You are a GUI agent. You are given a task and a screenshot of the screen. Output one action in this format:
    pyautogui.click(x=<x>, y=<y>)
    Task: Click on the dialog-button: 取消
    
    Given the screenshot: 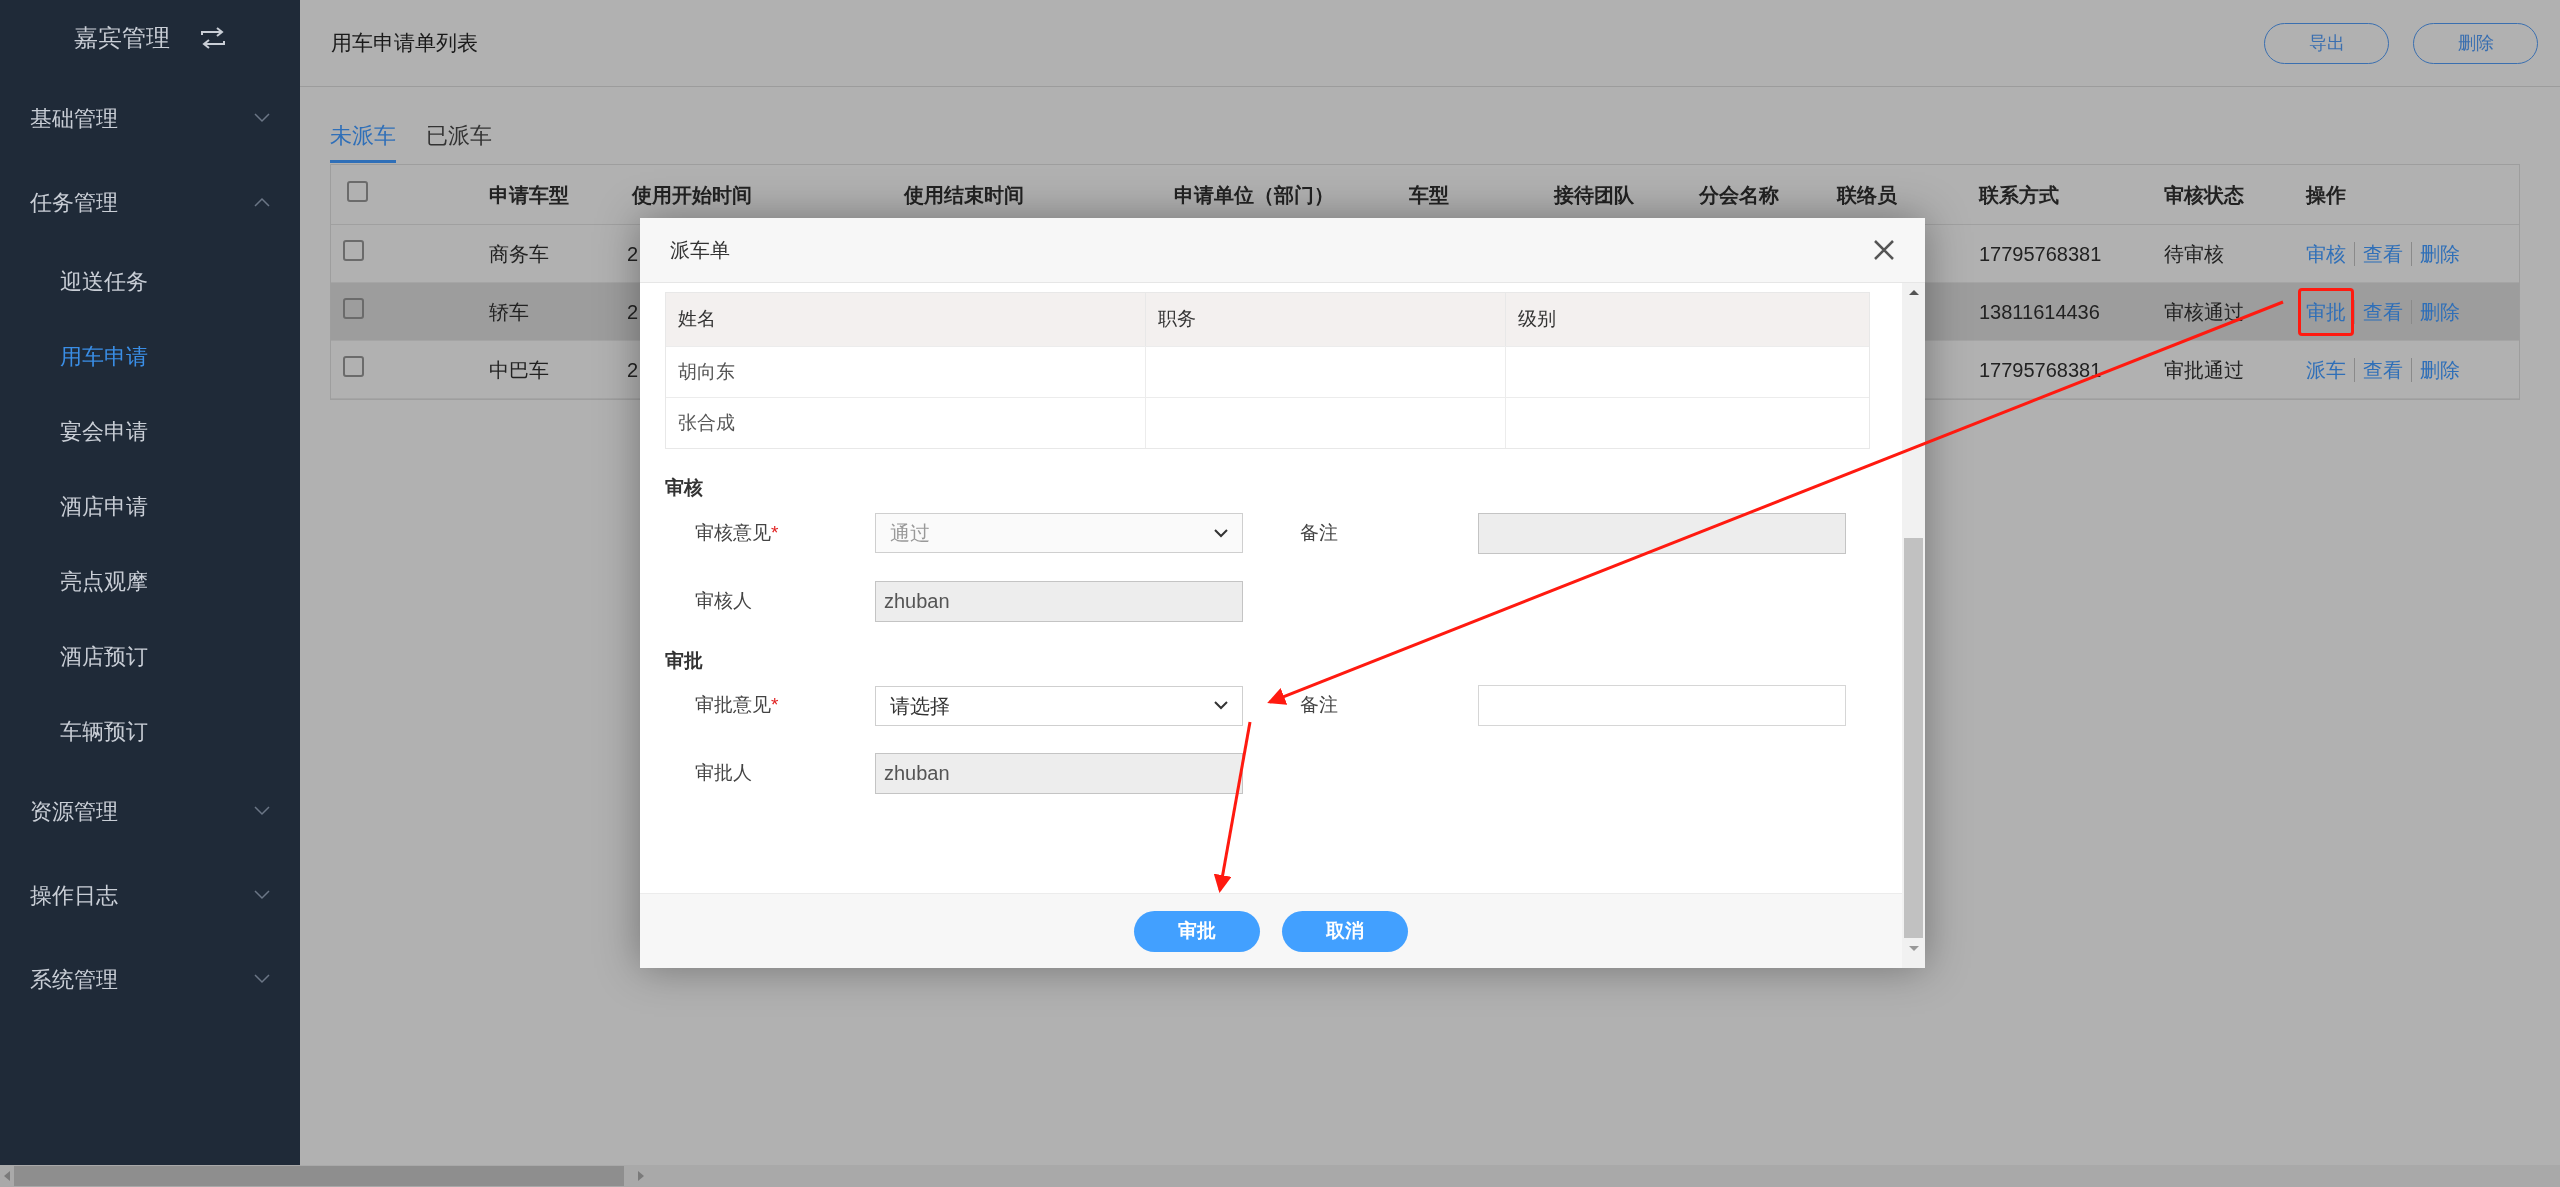 What is the action you would take?
    pyautogui.click(x=1345, y=931)
    